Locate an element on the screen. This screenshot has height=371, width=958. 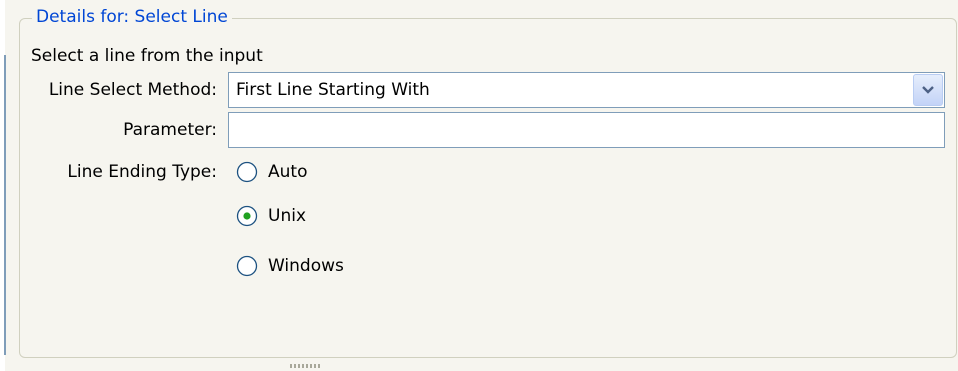
panel-description: Select a line from the input is located at coordinates (147, 56).